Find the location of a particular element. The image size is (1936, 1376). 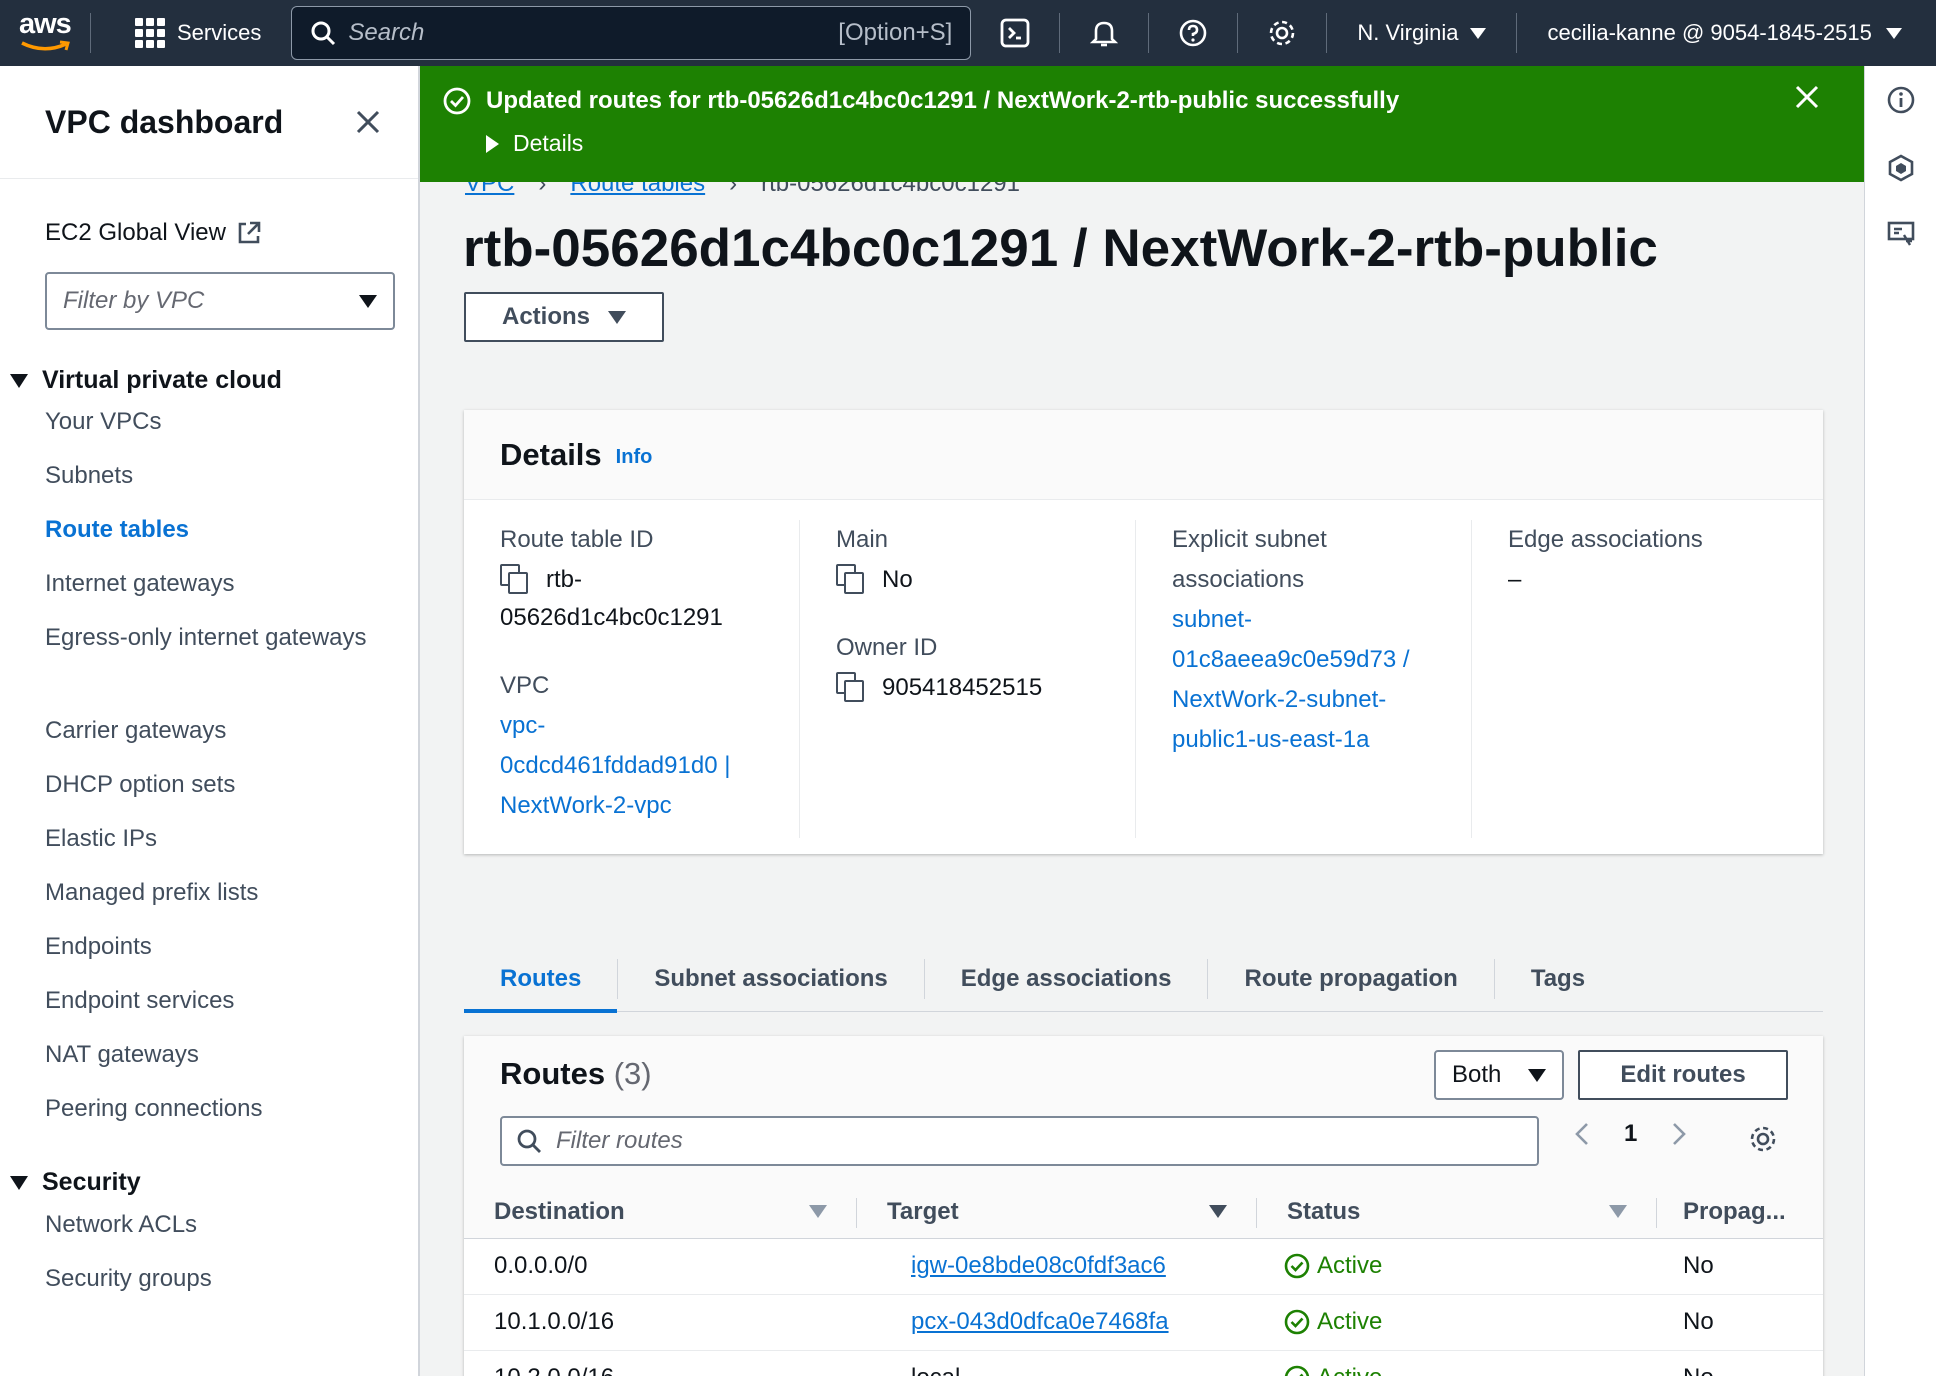

feedback-panel-button is located at coordinates (1901, 234).